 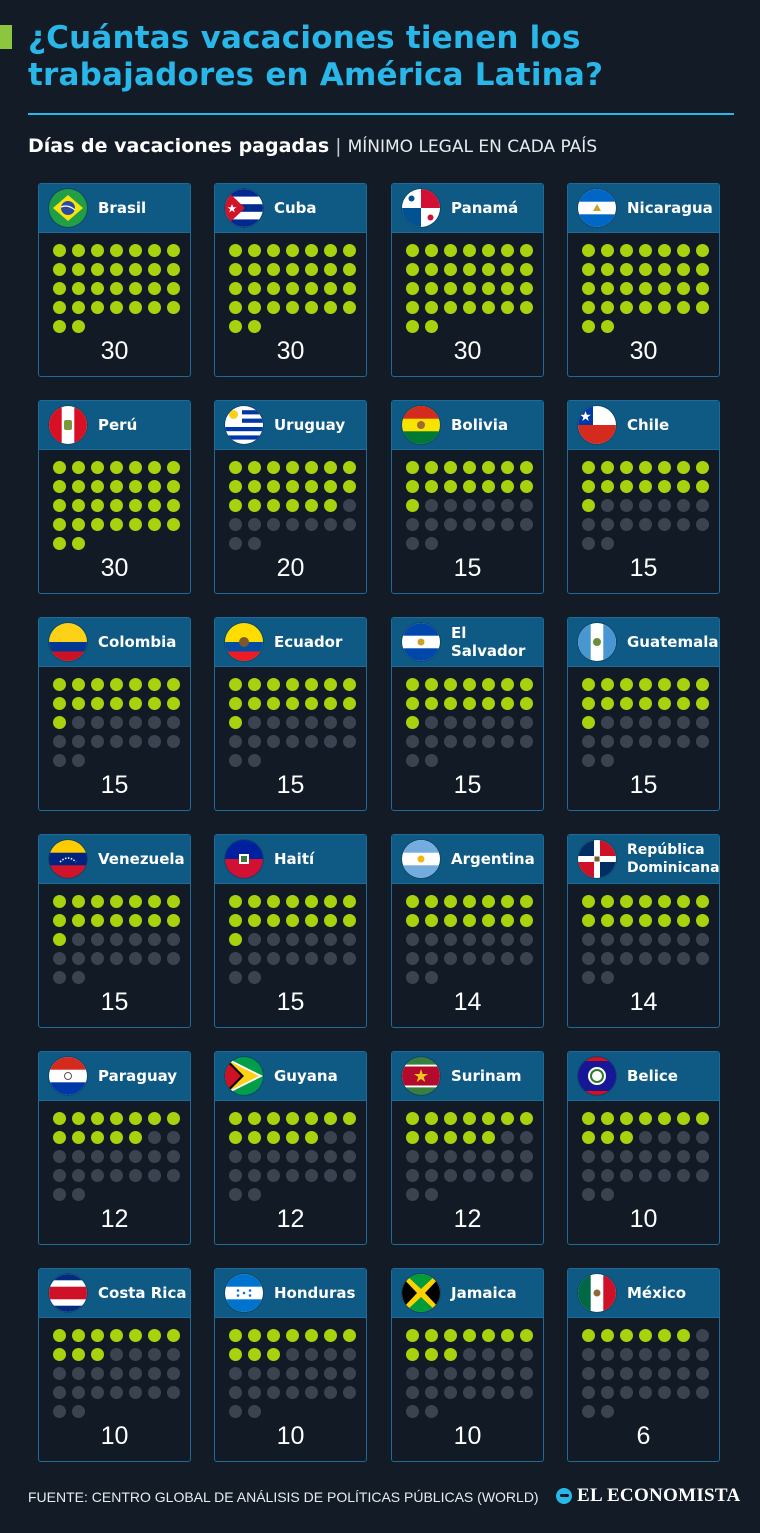 I want to click on subtitle-main: Días de vacaciones pagadas, so click(x=179, y=146).